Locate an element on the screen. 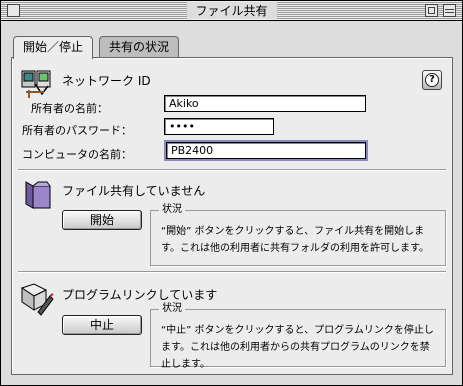  owner-name-label: 所有者の名前： is located at coordinates (69, 108).